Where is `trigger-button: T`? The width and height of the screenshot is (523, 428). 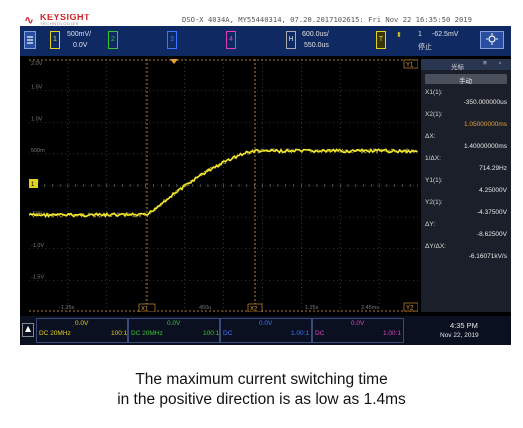
trigger-button: T is located at coordinates (381, 40).